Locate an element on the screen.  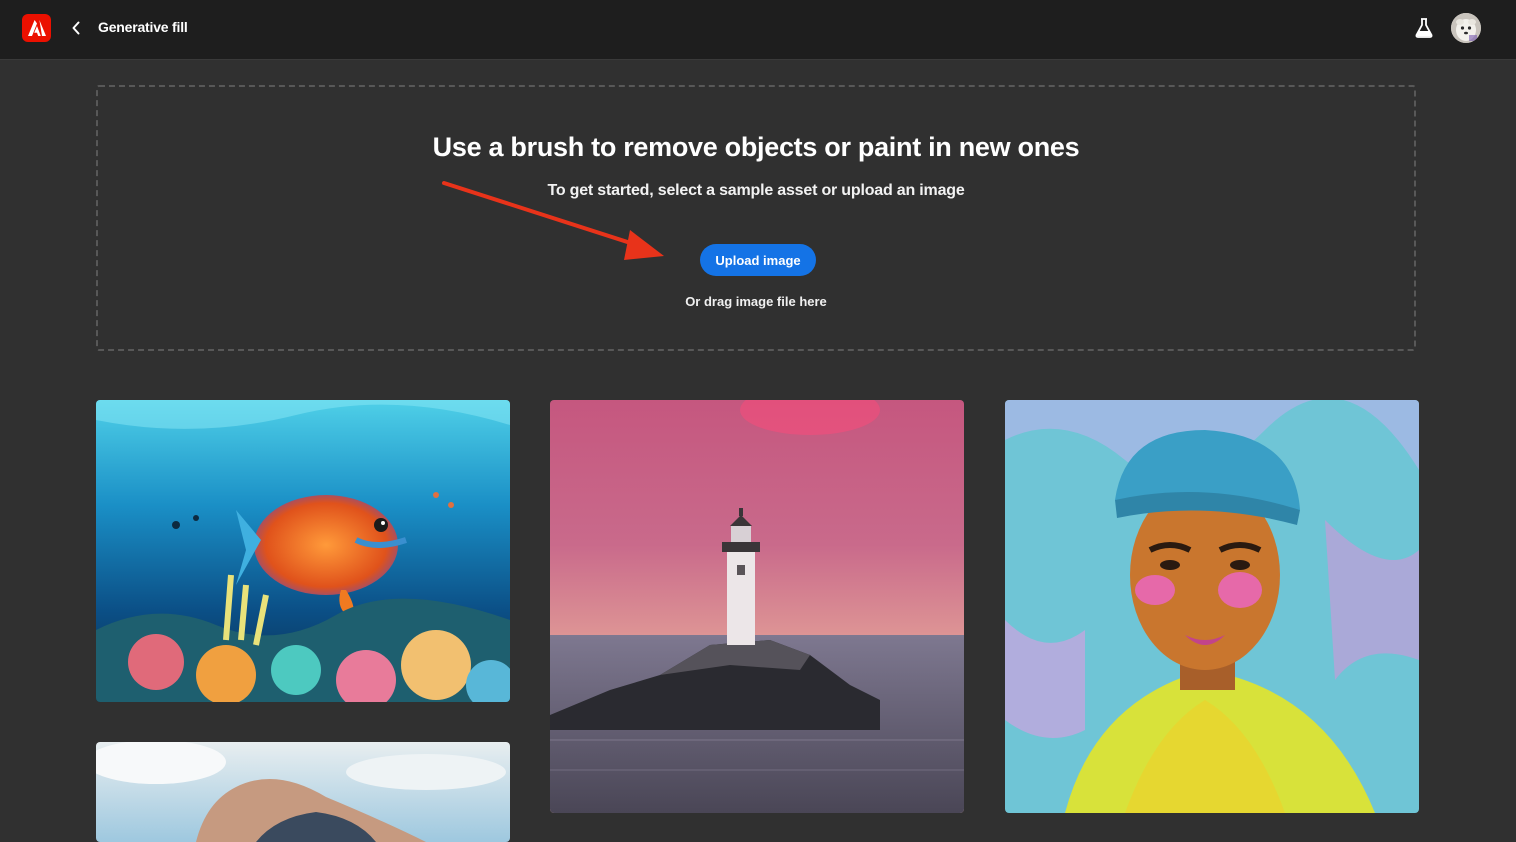
drag-hint: Or drag image file here is located at coordinates (756, 301).